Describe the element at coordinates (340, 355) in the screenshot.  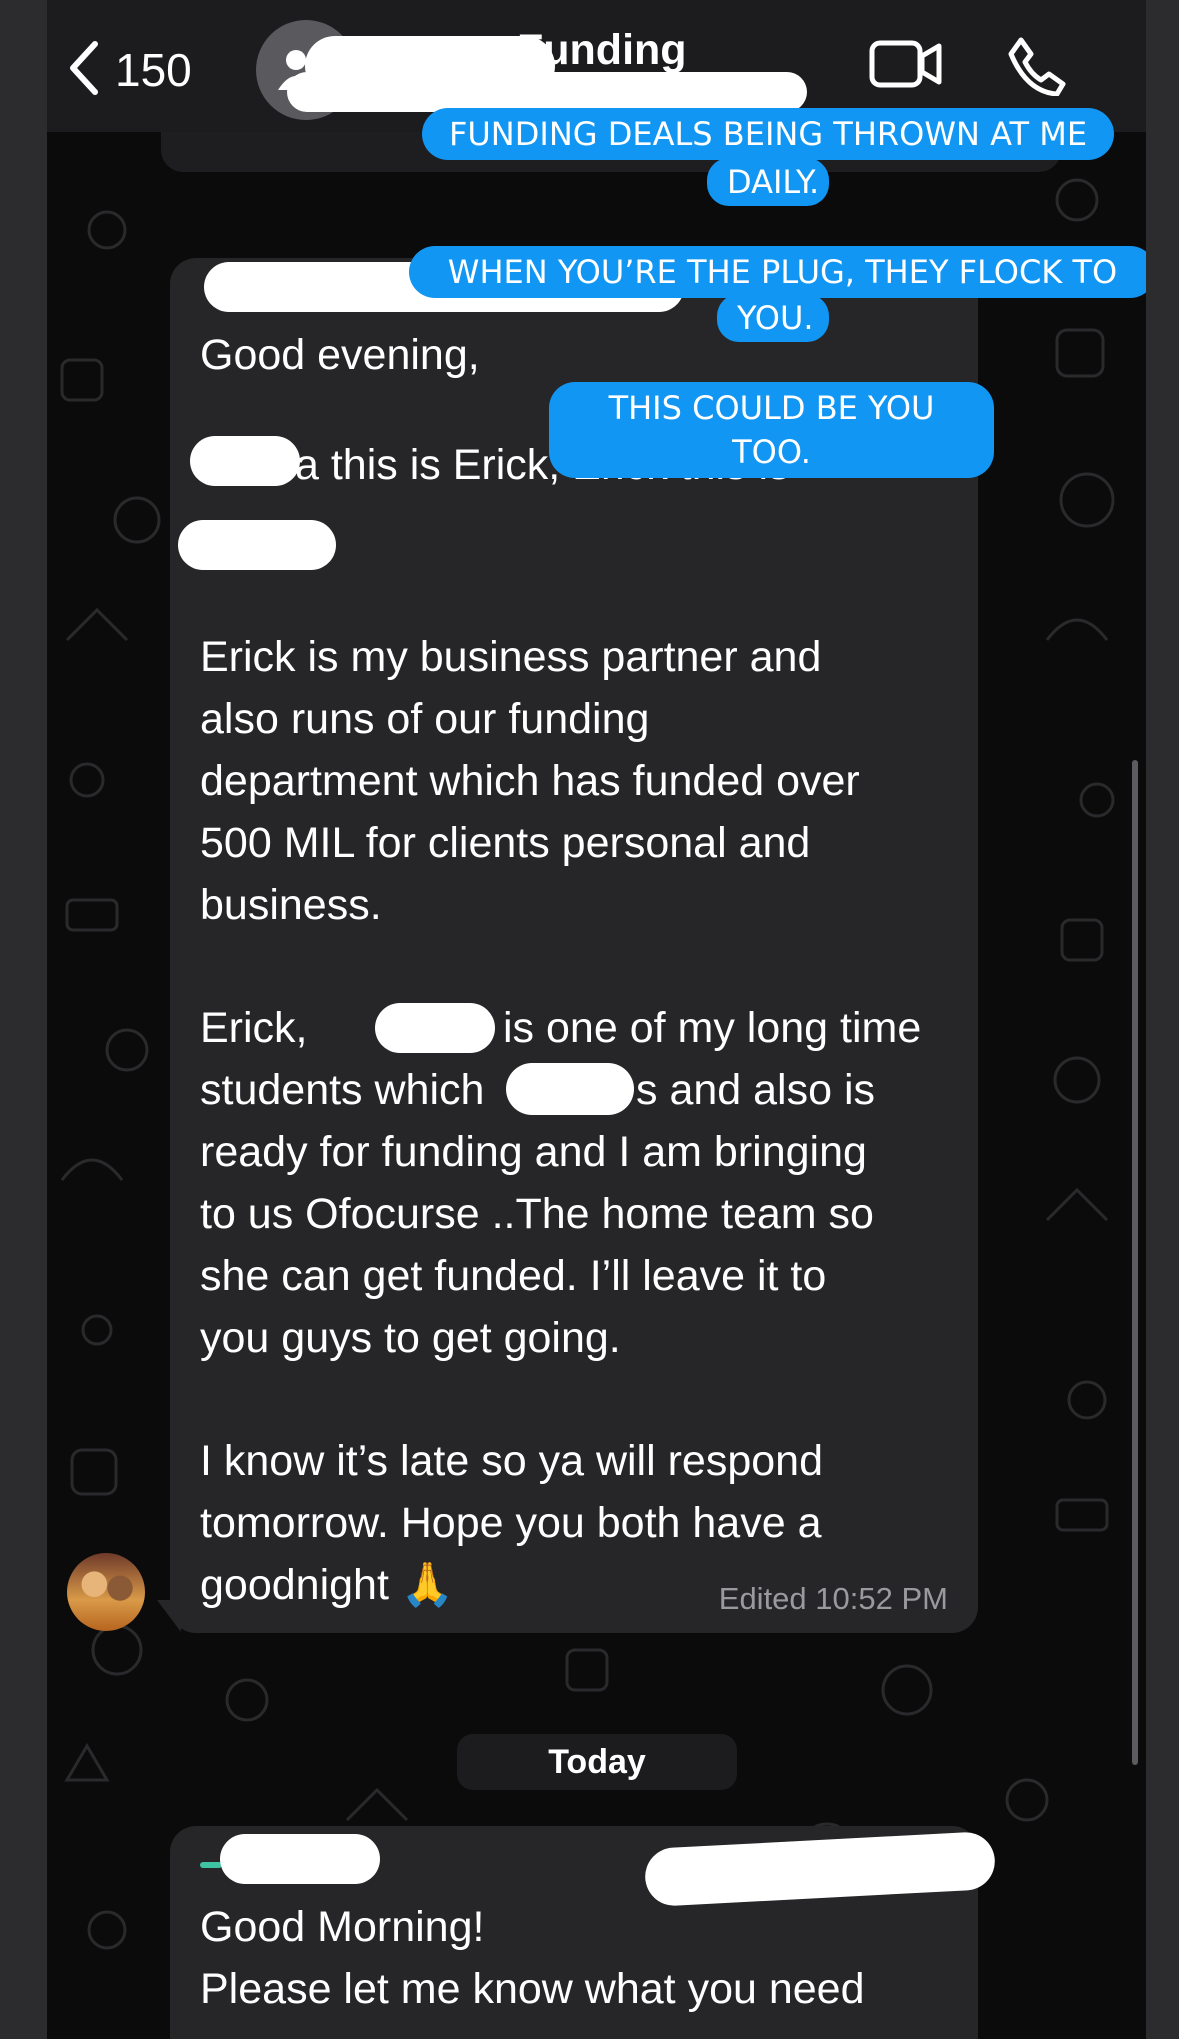
I see `message-greeting: Good evening,` at that location.